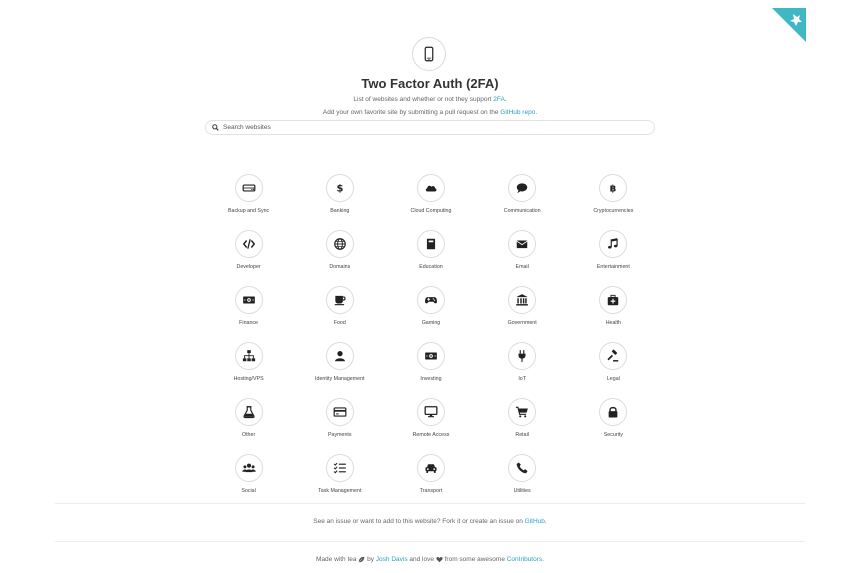 The width and height of the screenshot is (860, 573). Describe the element at coordinates (336, 560) in the screenshot. I see `made-with-text: Made with tea` at that location.